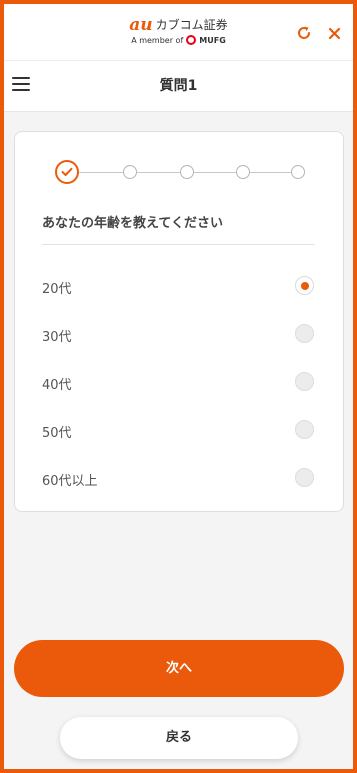 This screenshot has width=357, height=773. Describe the element at coordinates (179, 668) in the screenshot. I see `next-button: 次へ` at that location.